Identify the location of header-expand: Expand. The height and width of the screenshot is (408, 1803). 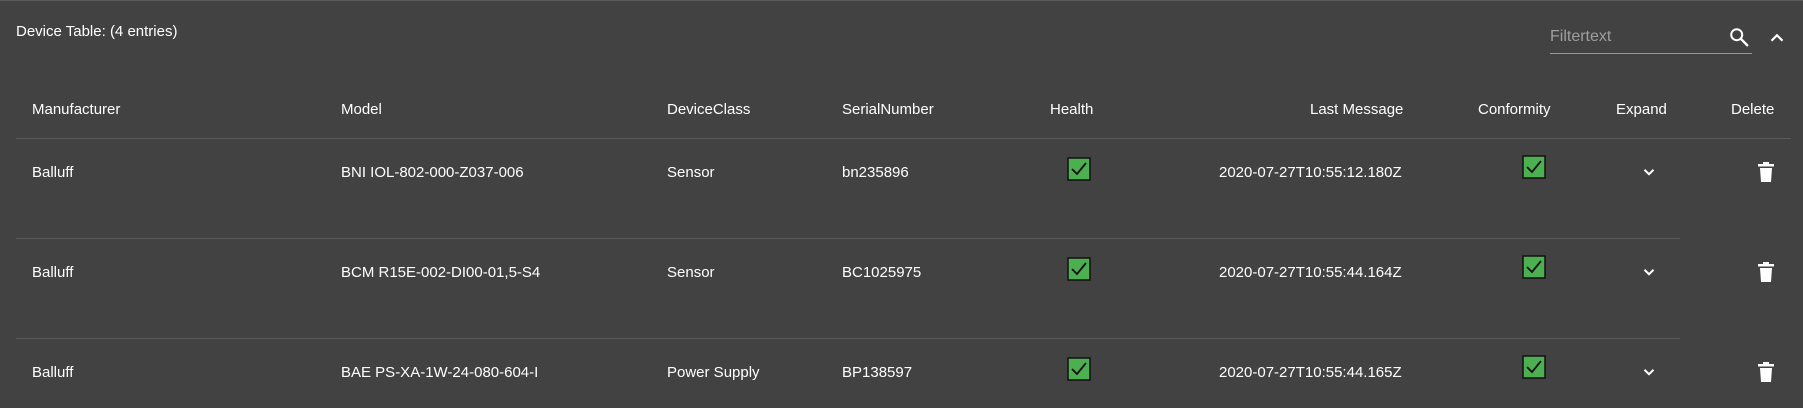
(1641, 109).